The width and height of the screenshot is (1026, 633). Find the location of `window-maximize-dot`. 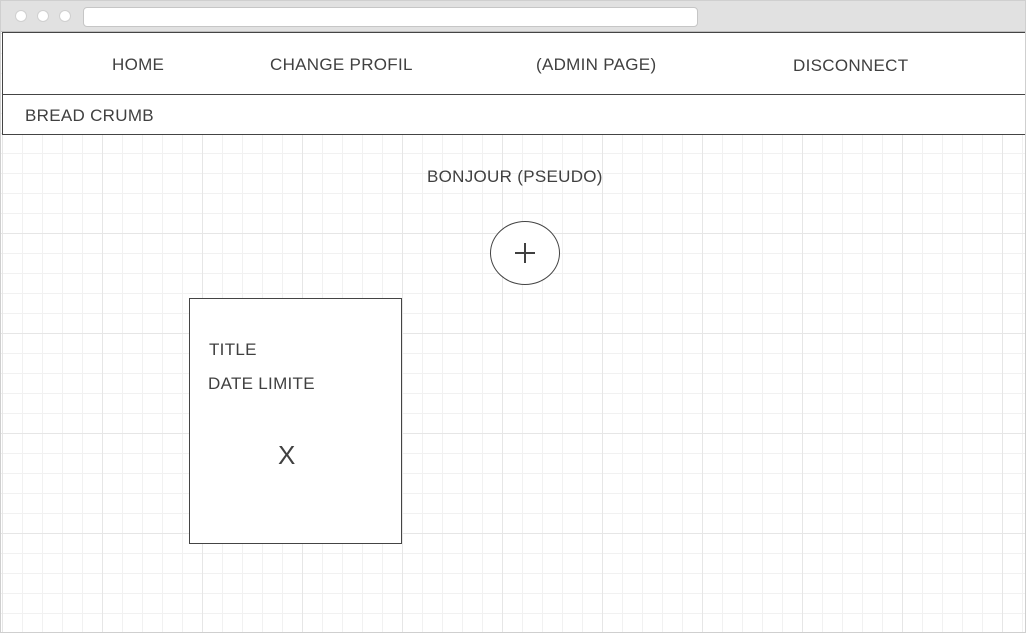

window-maximize-dot is located at coordinates (65, 16).